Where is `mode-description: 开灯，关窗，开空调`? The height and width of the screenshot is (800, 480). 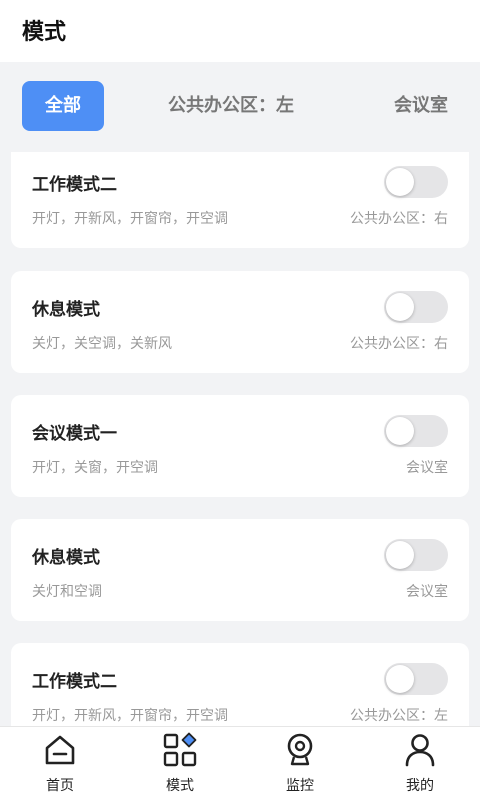 mode-description: 开灯，关窗，开空调 is located at coordinates (95, 468).